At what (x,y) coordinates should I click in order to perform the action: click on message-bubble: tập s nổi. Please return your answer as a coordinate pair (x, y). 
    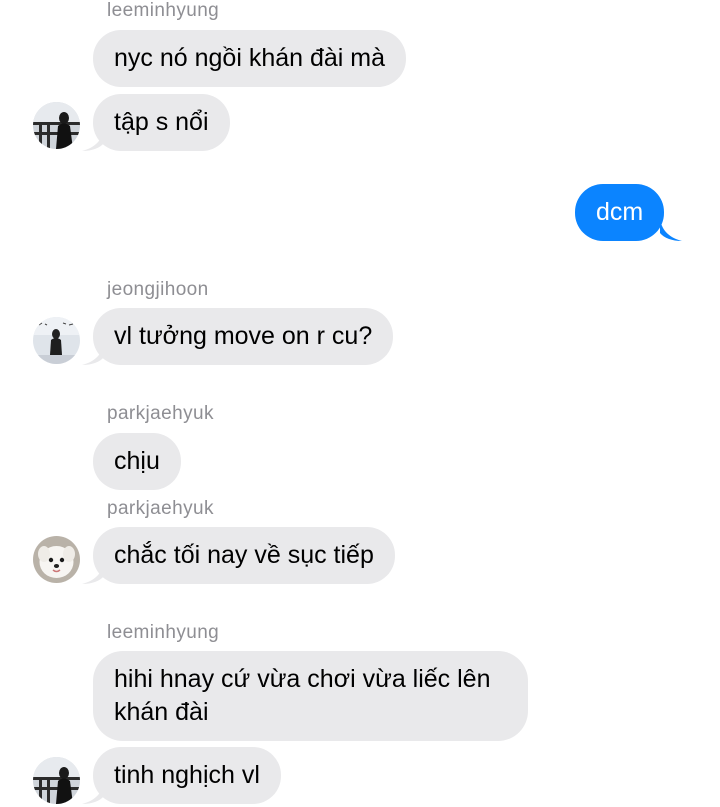
    Looking at the image, I should click on (161, 122).